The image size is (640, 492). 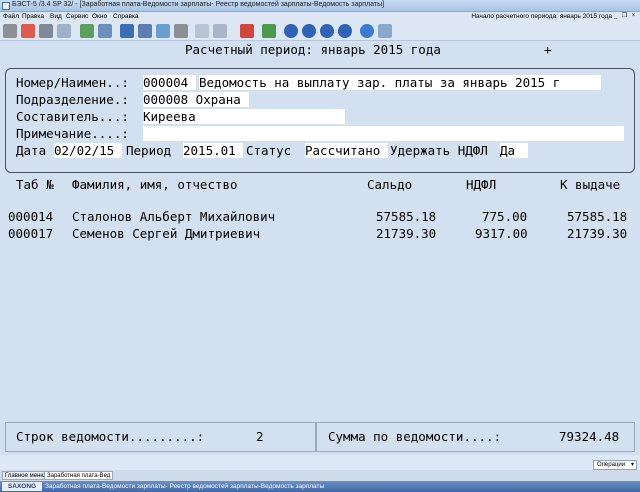 I want to click on chevron-down-icon: ▾, so click(x=632, y=465).